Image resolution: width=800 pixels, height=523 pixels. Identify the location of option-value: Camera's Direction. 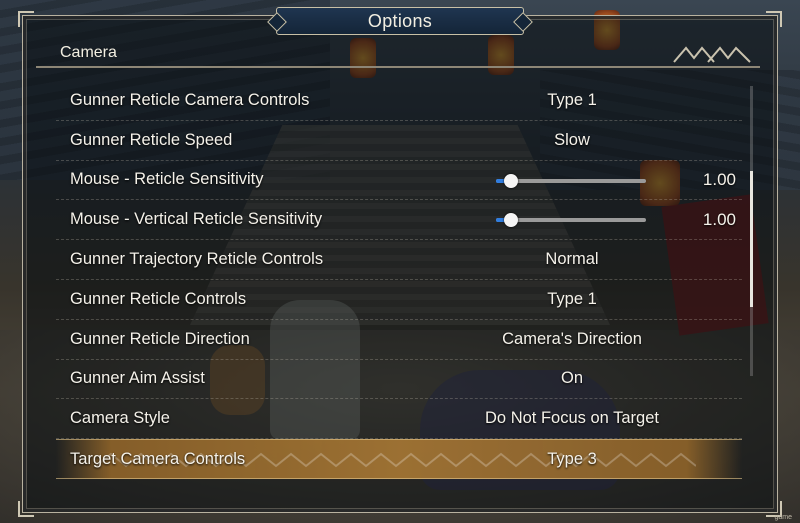
(572, 339).